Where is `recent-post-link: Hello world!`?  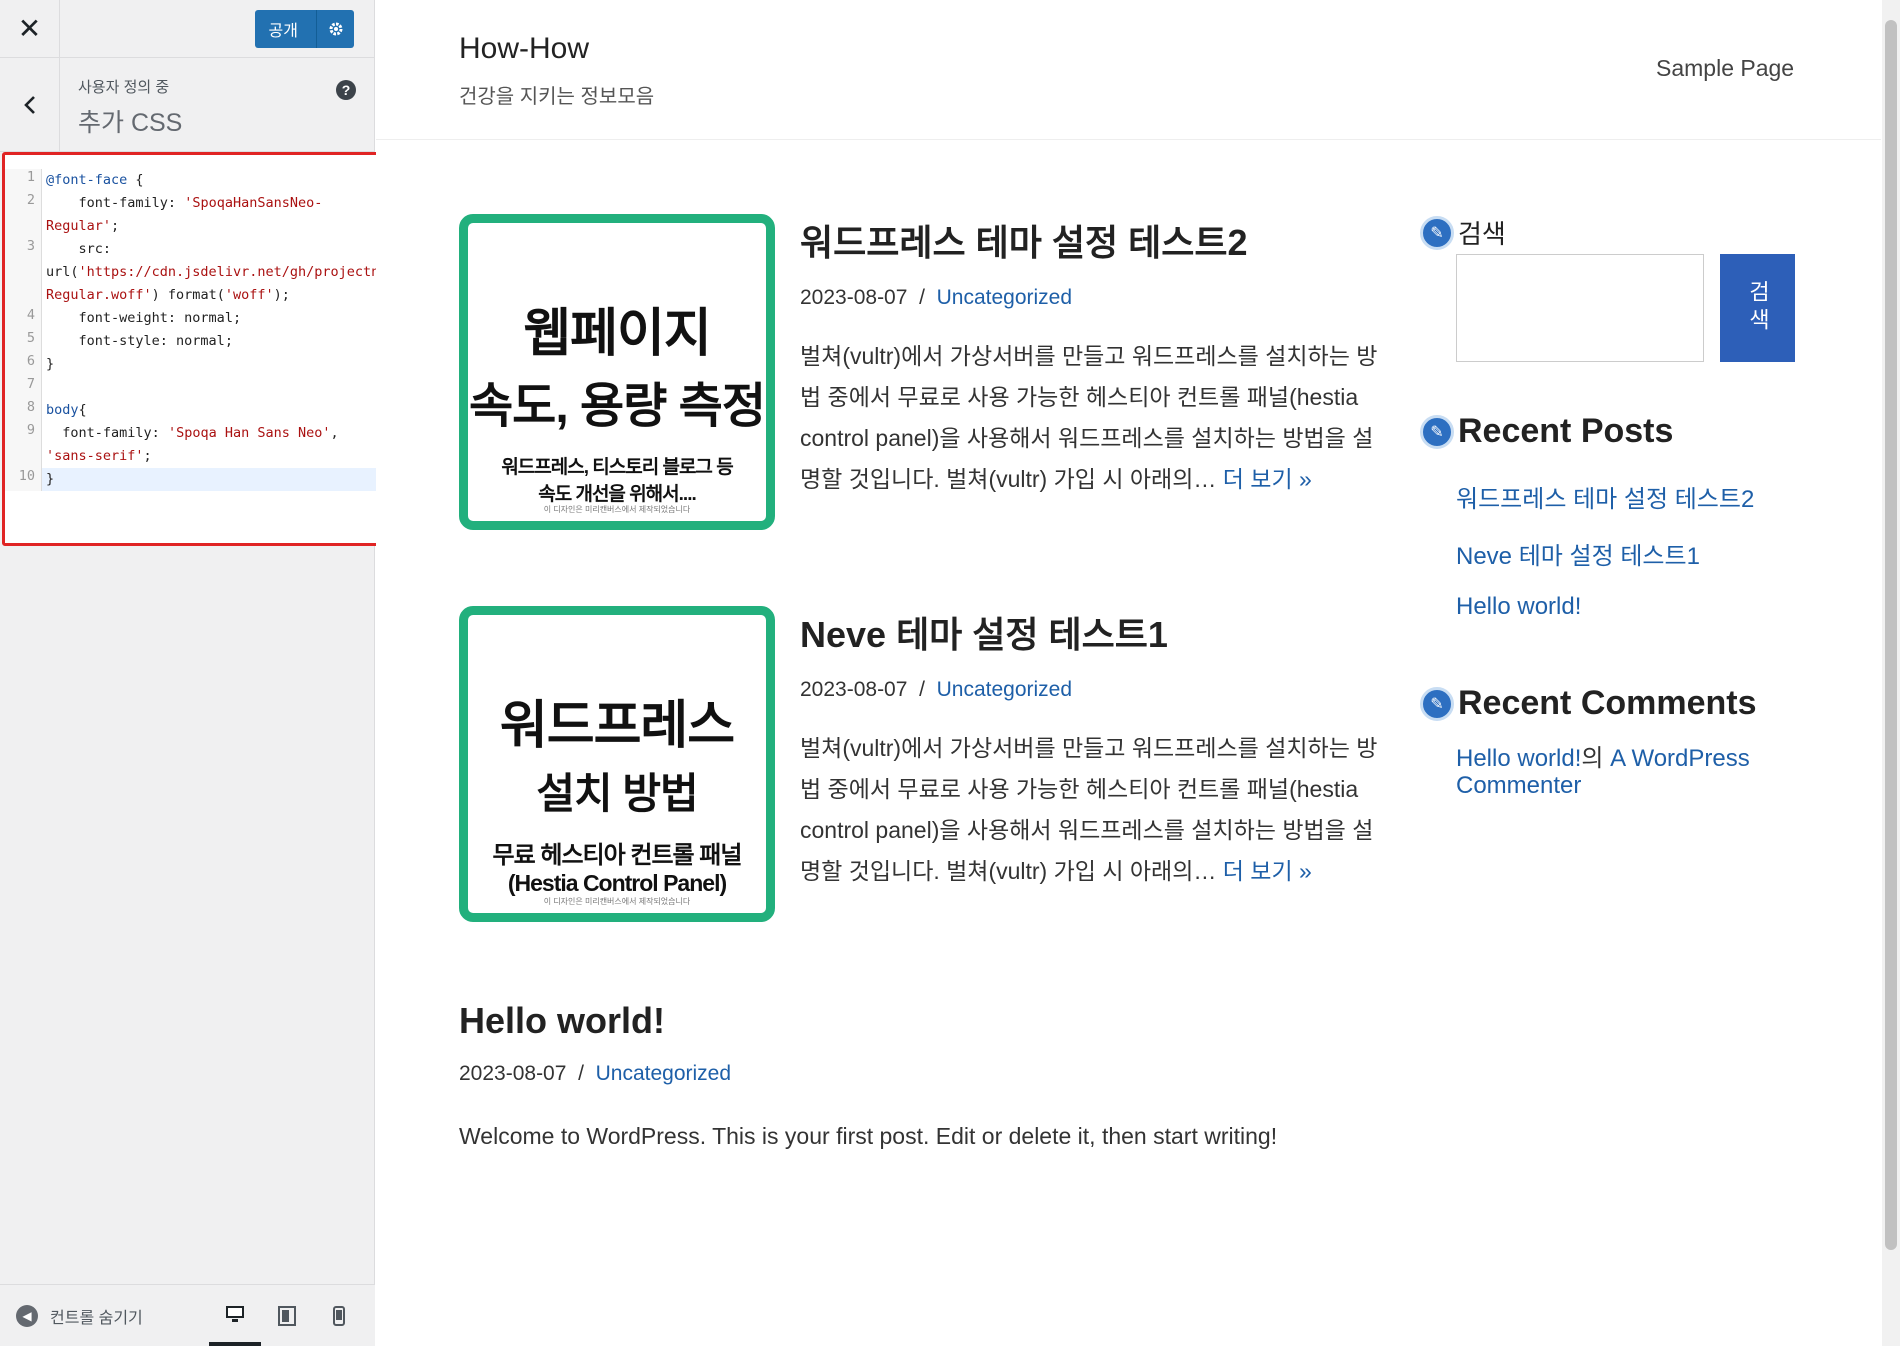 recent-post-link: Hello world! is located at coordinates (1628, 607).